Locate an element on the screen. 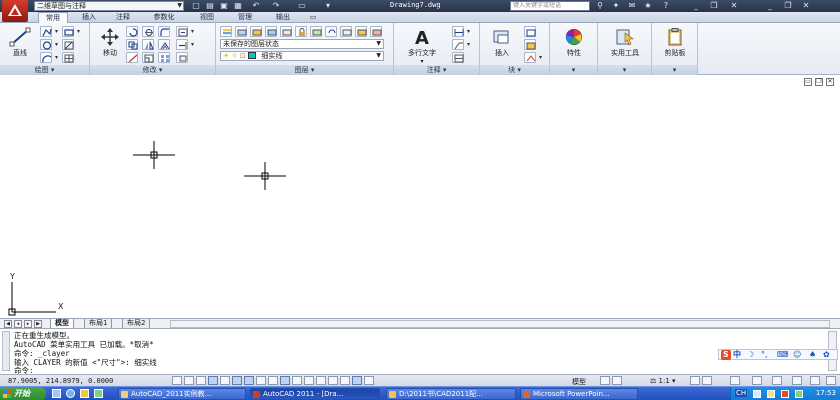  create-block-button is located at coordinates (530, 31).